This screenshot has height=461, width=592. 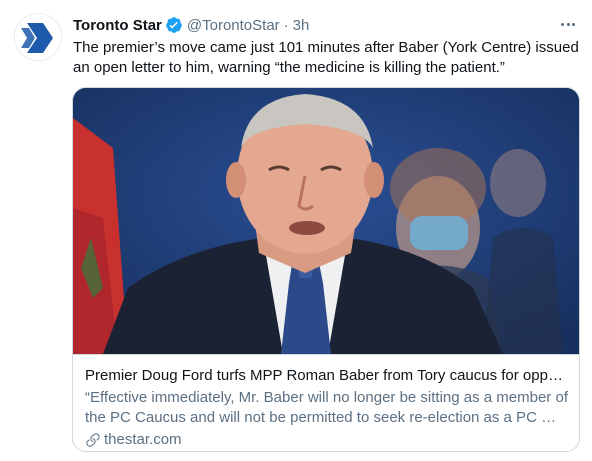 I want to click on card-domain: thestar.com, so click(x=327, y=440).